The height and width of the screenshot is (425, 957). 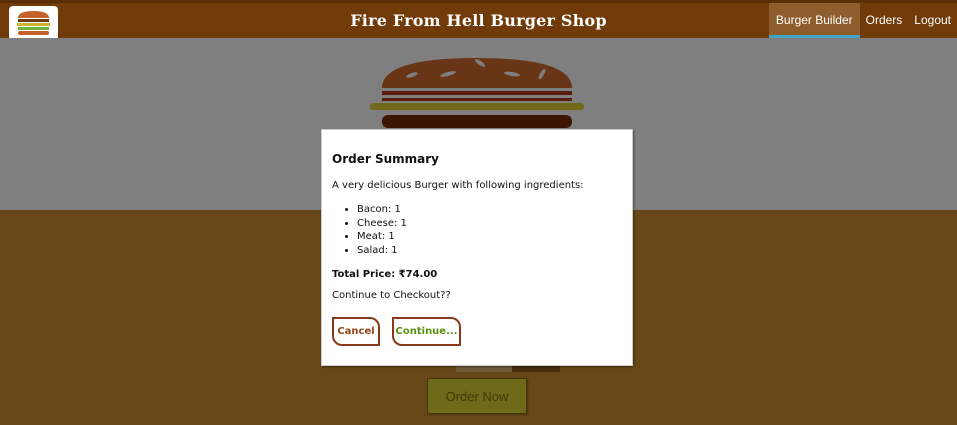 I want to click on nav-orders: Orders, so click(x=884, y=20).